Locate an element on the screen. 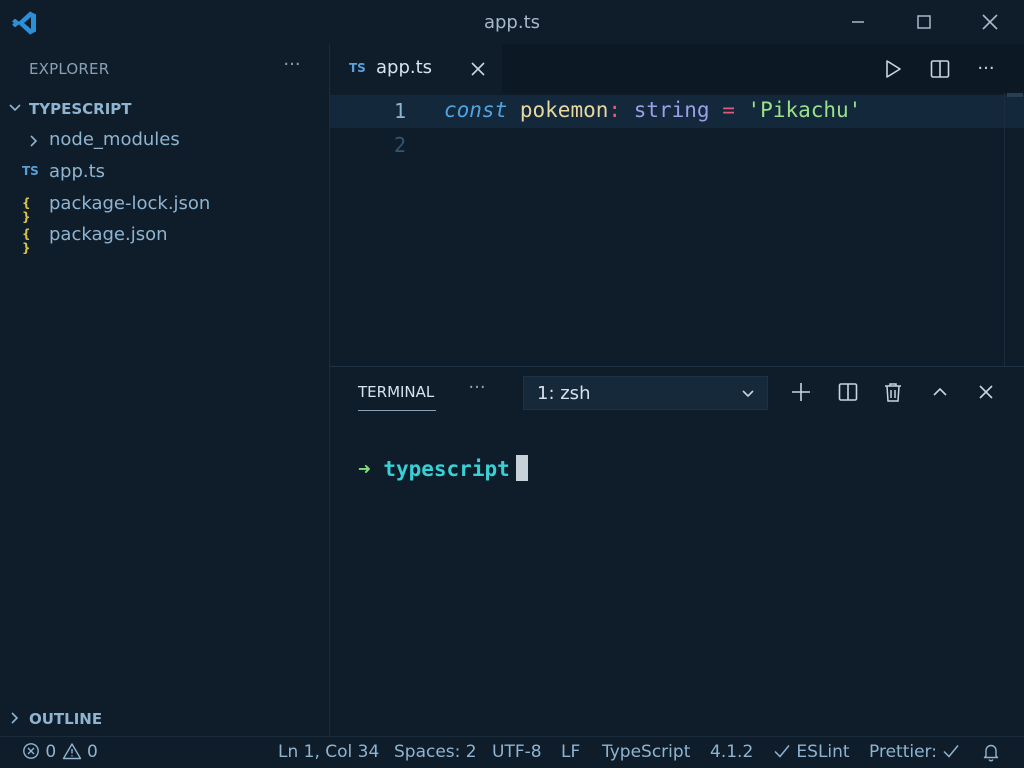 Image resolution: width=1024 pixels, height=768 pixels. tab-app-ts: TS app.ts is located at coordinates (416, 68).